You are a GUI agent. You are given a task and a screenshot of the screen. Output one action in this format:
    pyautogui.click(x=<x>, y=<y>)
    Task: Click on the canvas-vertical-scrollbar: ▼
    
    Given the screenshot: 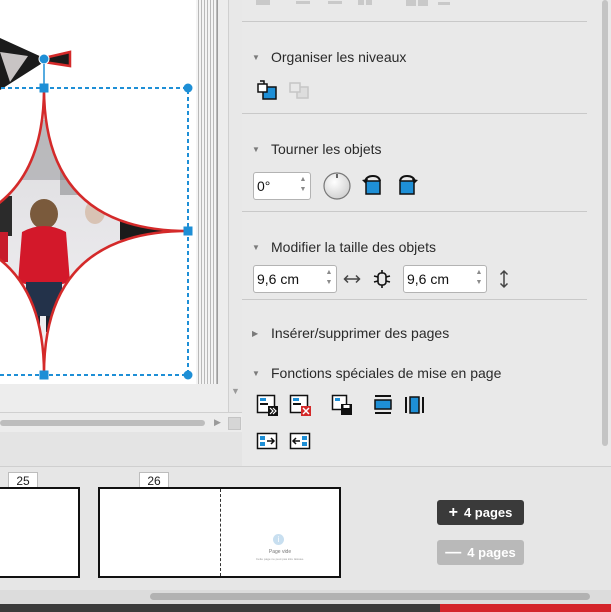 What is the action you would take?
    pyautogui.click(x=235, y=206)
    